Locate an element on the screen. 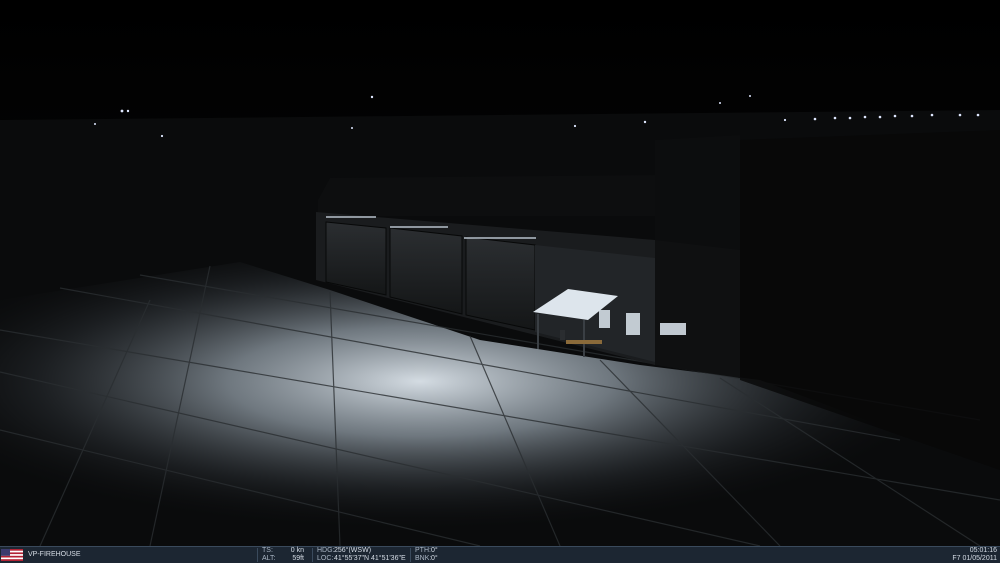  unit-name: VP-FIREHOUSE is located at coordinates (54, 554).